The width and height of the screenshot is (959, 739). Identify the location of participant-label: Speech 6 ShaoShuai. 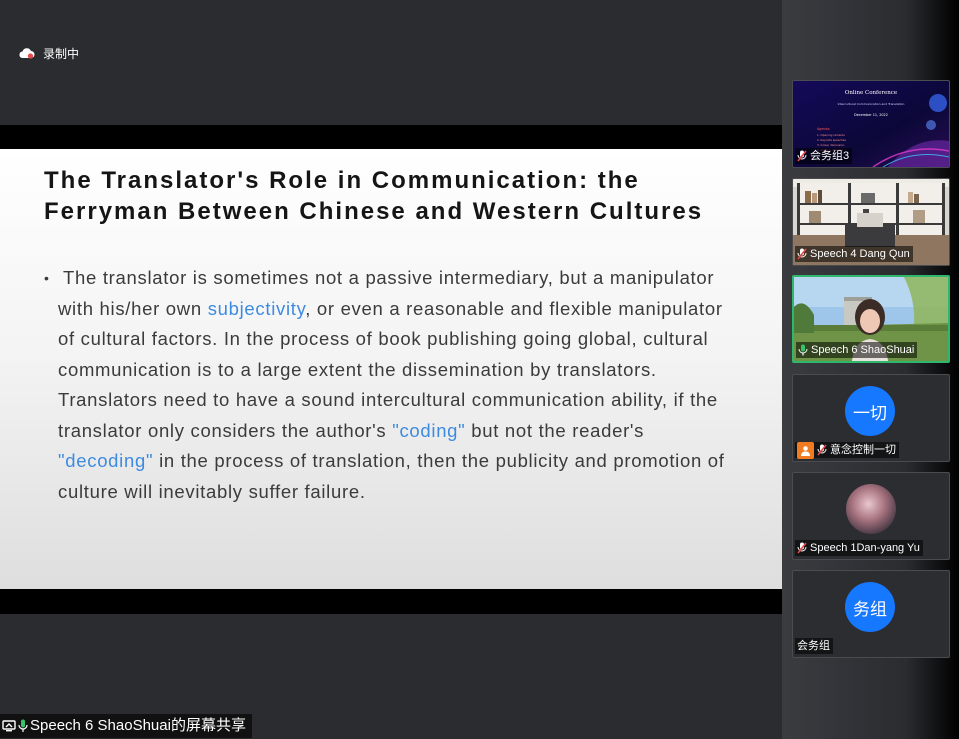
(857, 350).